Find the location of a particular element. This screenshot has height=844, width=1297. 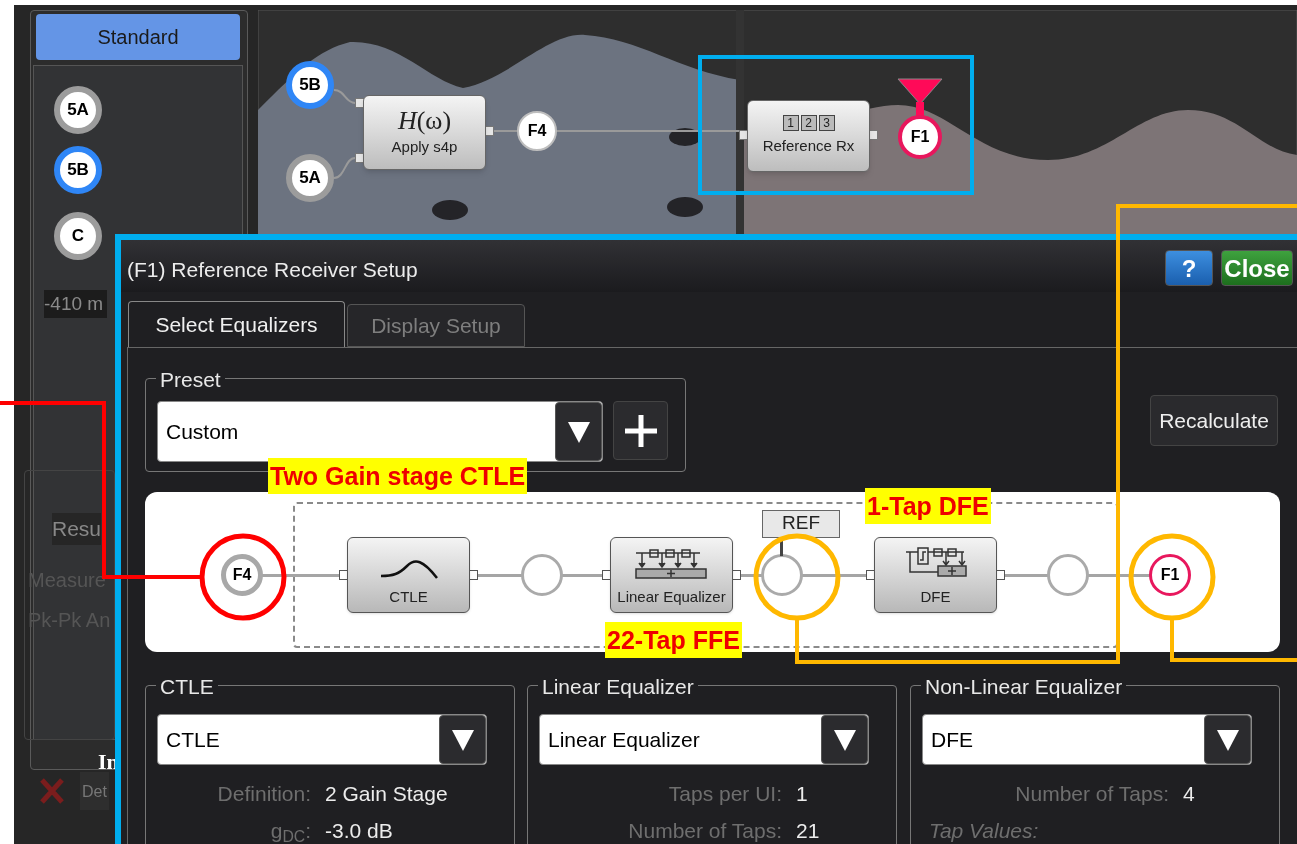

field-value: -3.0 dB is located at coordinates (359, 831).